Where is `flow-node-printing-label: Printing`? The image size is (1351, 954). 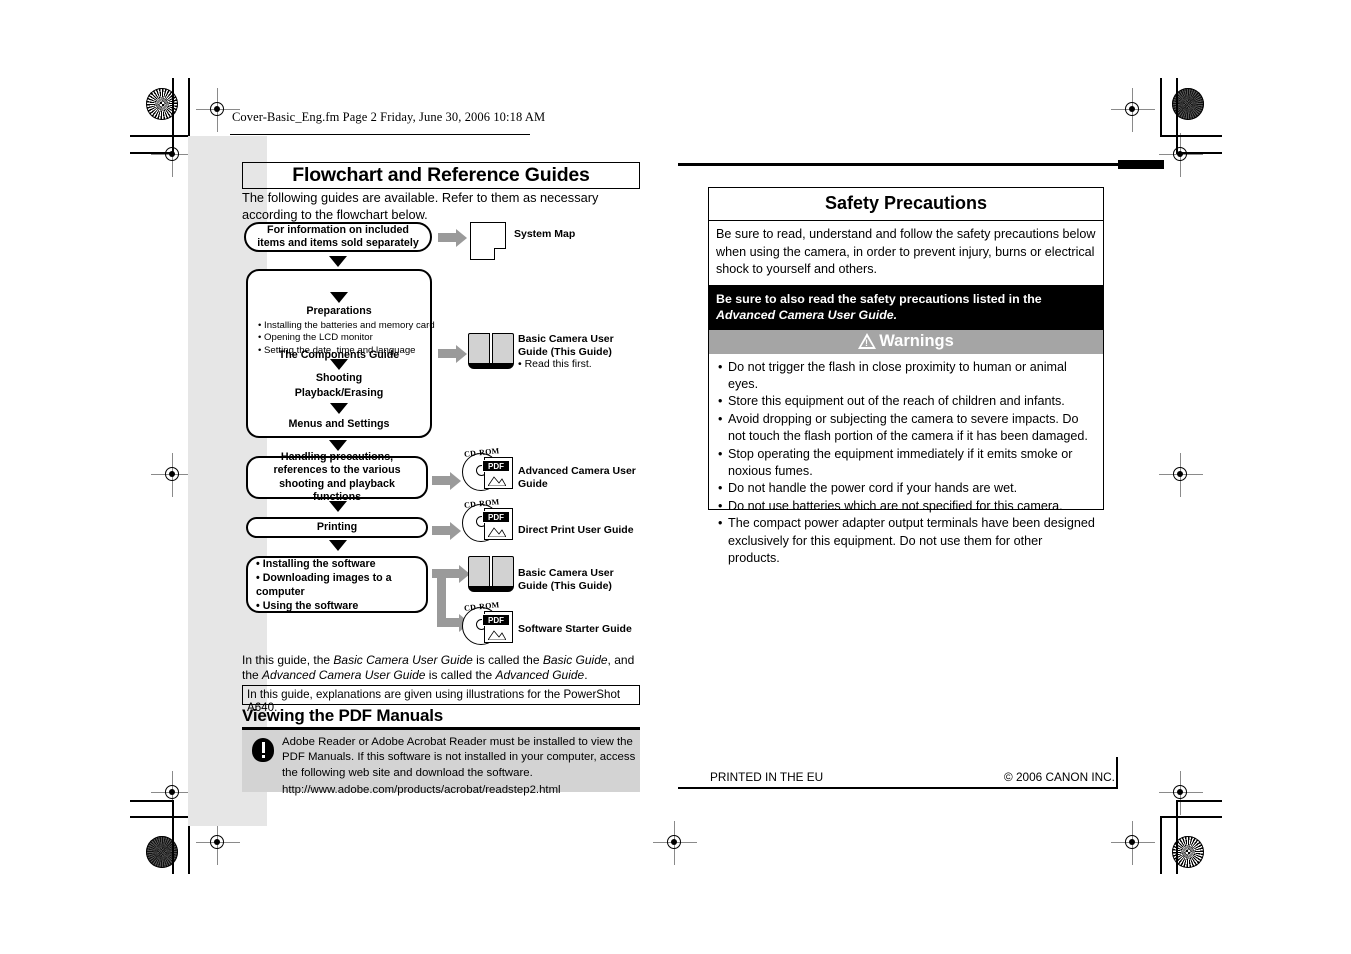
flow-node-printing-label: Printing is located at coordinates (337, 526).